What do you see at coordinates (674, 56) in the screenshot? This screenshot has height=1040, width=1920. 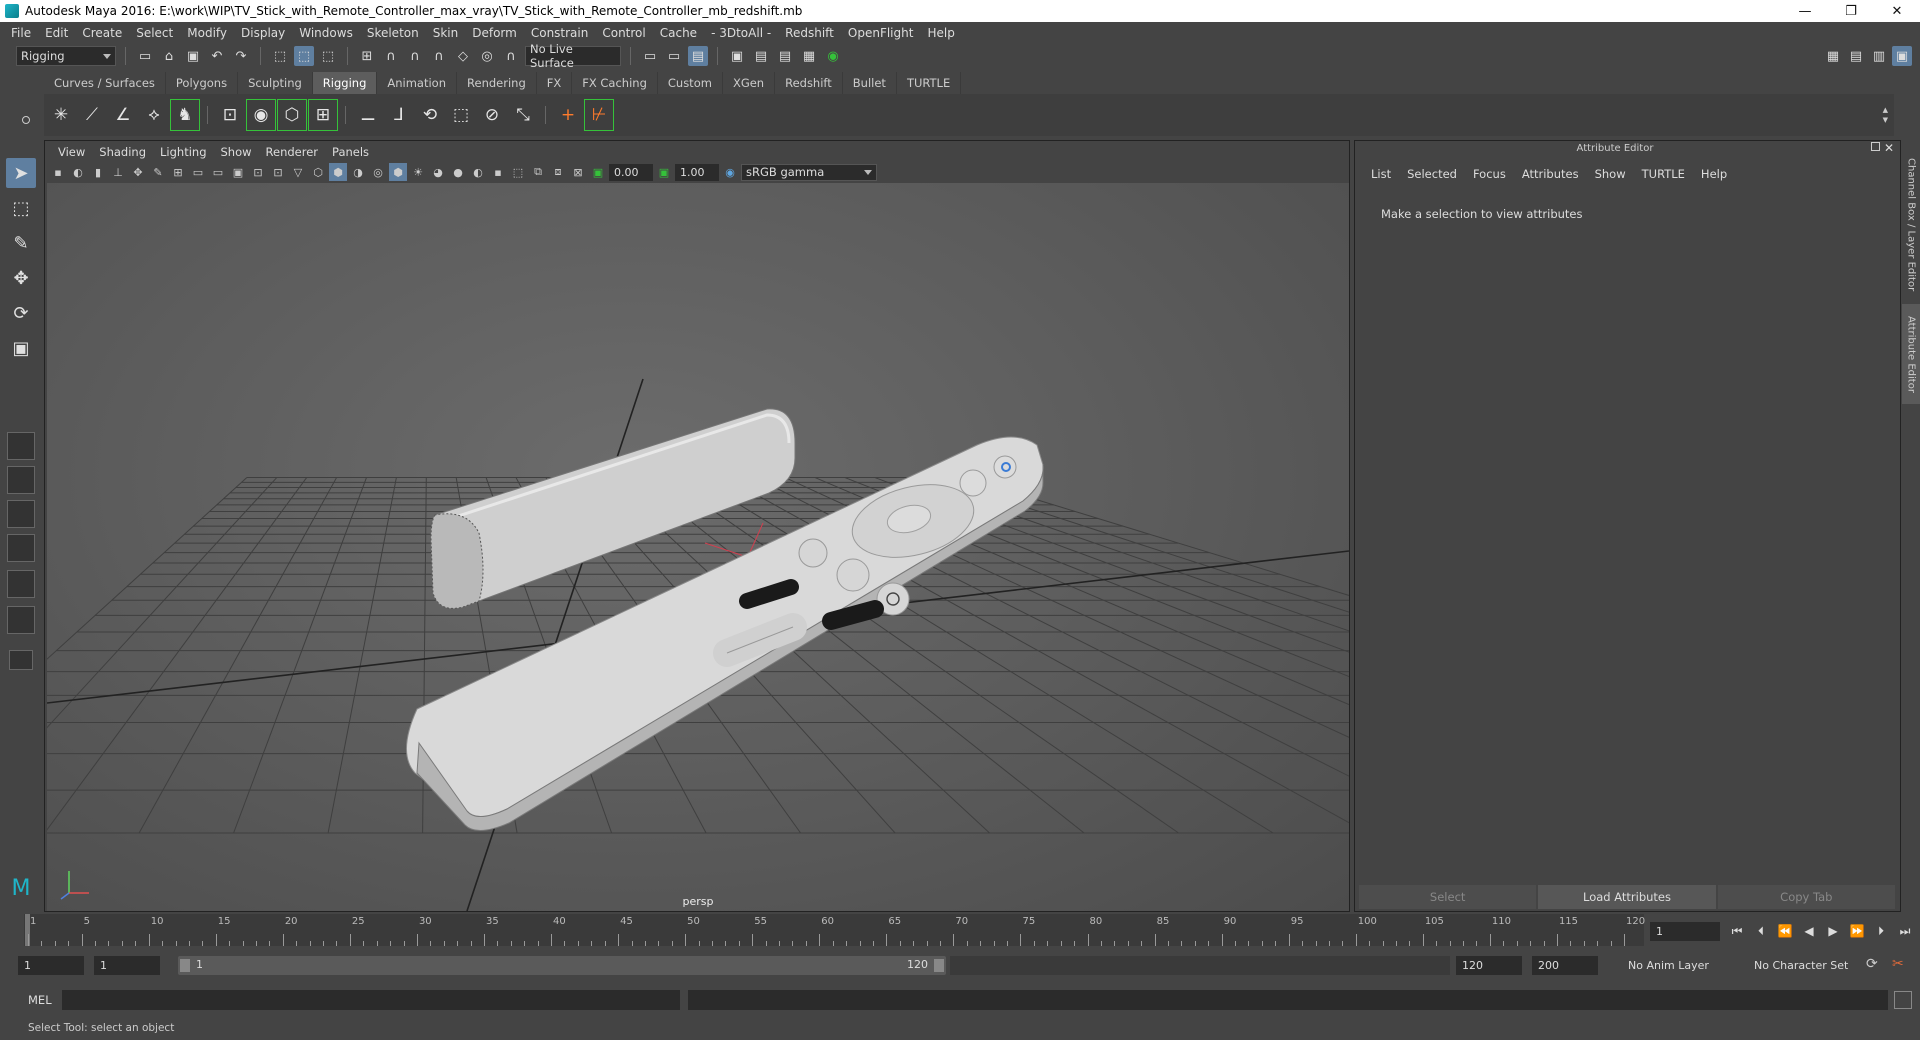 I see `output-ops-icon: ▭` at bounding box center [674, 56].